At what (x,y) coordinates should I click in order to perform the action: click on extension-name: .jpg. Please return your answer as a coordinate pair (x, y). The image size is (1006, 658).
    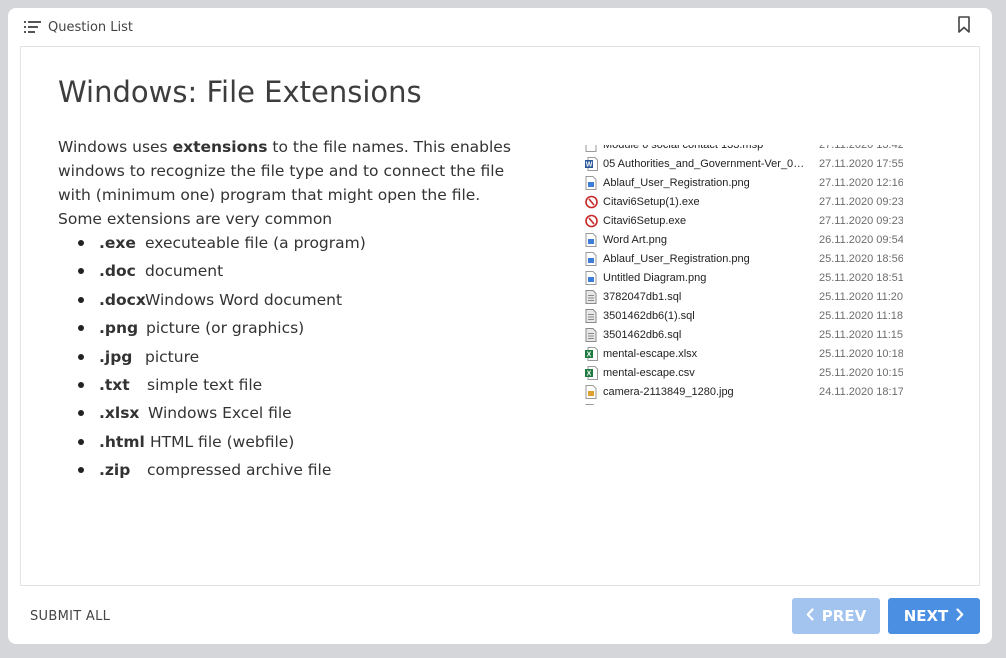
    Looking at the image, I should click on (116, 356).